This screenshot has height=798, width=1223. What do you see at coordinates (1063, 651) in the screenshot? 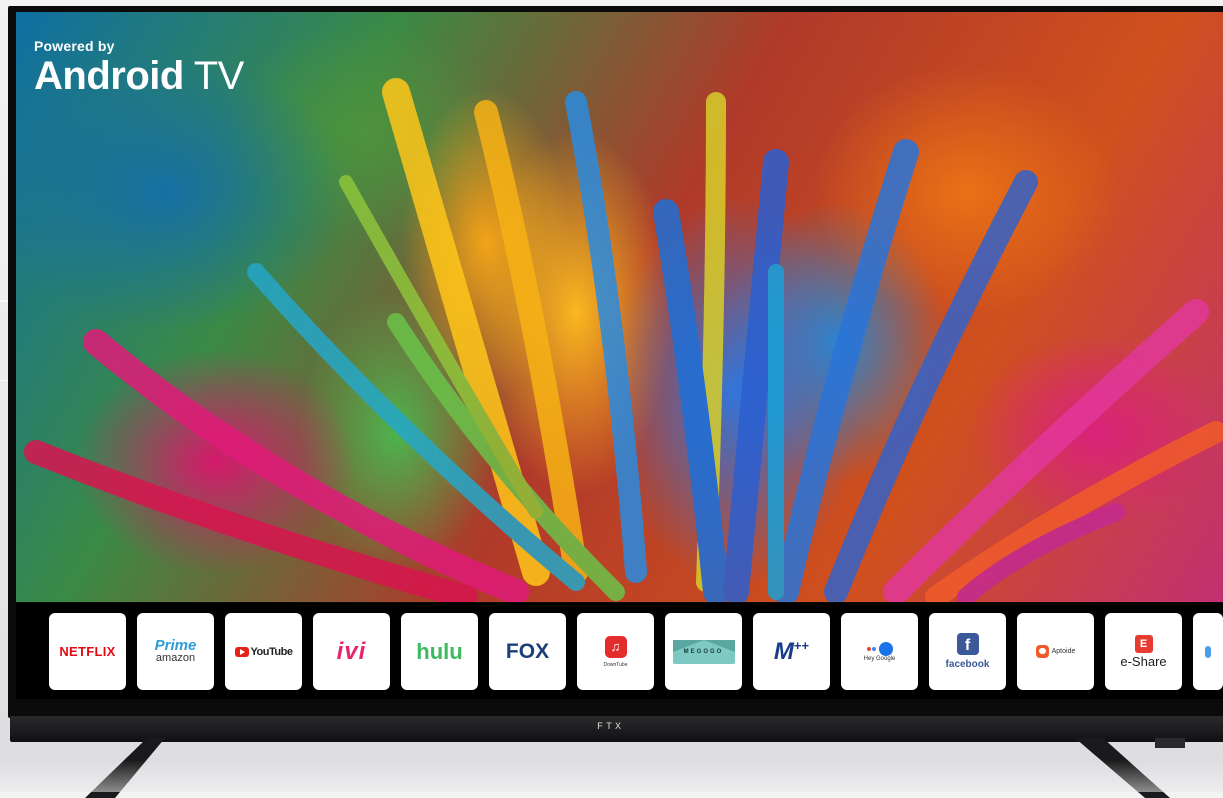
I see `aptoide-label: Aptoide` at bounding box center [1063, 651].